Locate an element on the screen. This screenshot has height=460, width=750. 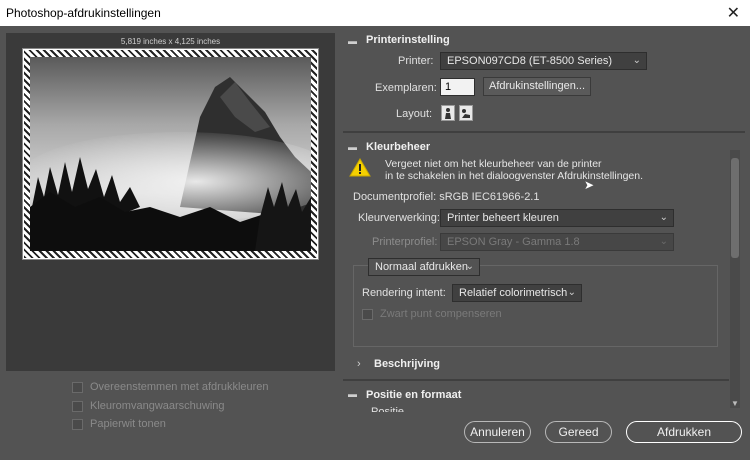
color-management-title: Kleurbeheer is located at coordinates (398, 147).